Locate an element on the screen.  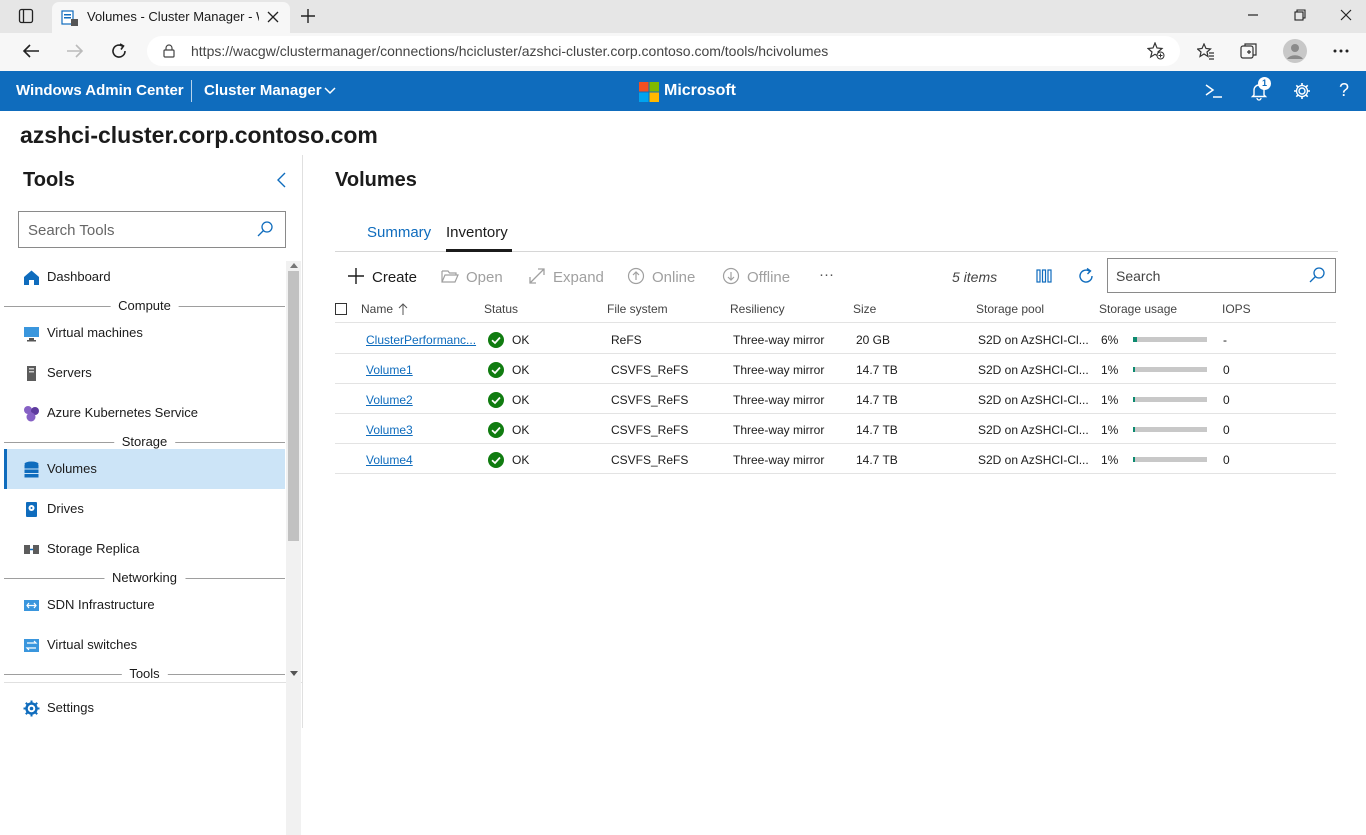
sidebar-item-servers: Servers is located at coordinates (144, 373).